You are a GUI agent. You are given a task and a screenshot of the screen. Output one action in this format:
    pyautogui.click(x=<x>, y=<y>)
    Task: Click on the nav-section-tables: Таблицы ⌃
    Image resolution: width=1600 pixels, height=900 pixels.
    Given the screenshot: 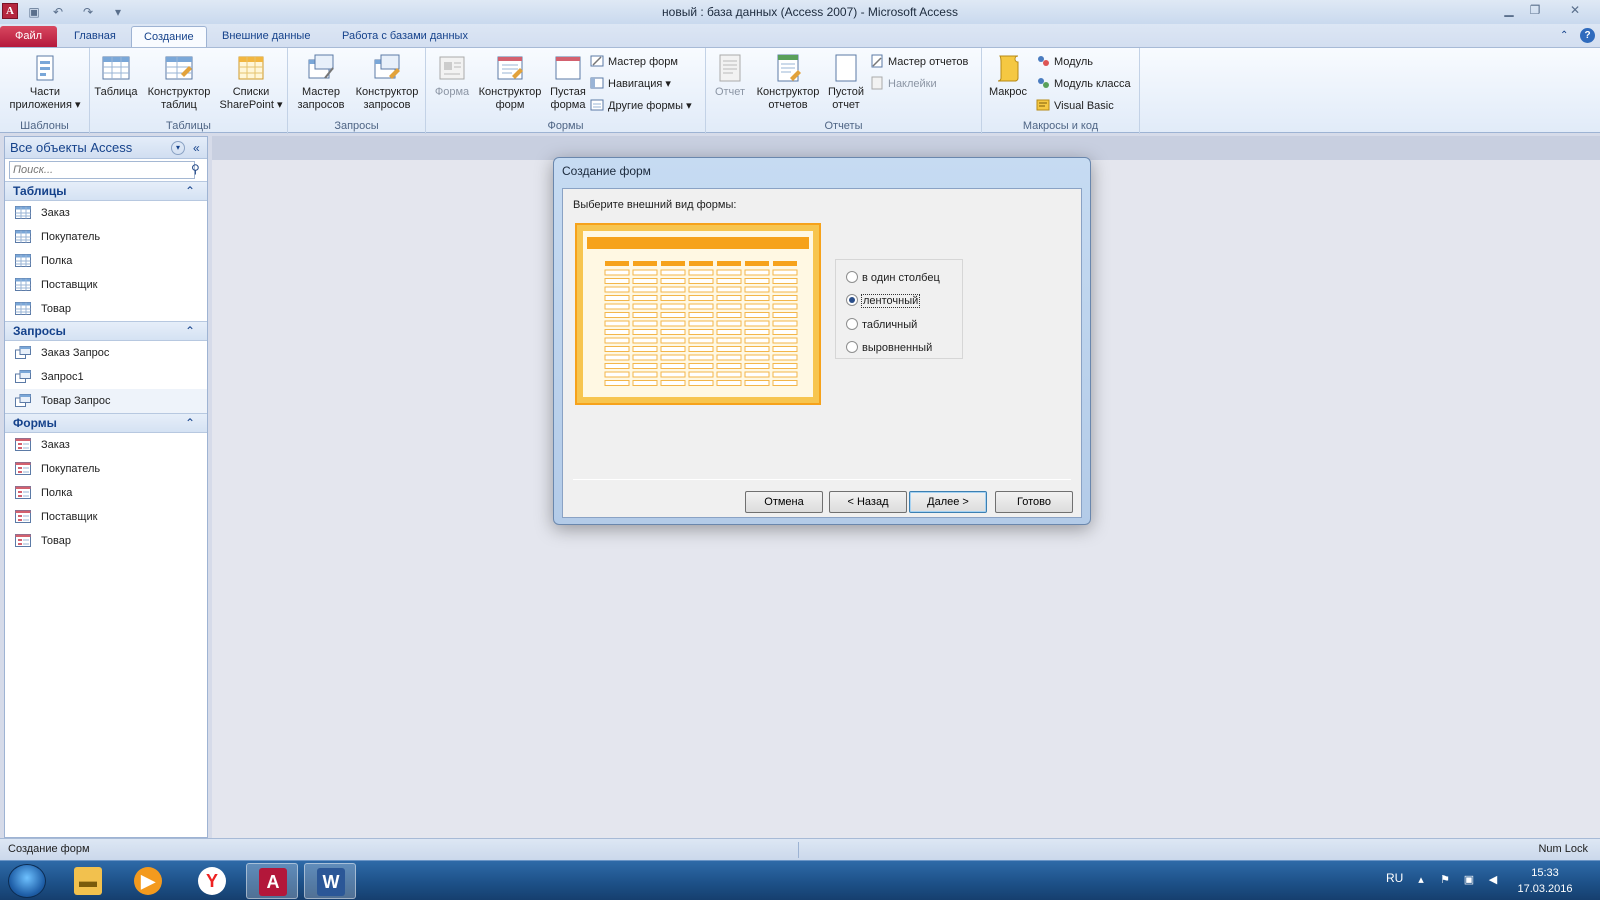 What is the action you would take?
    pyautogui.click(x=106, y=191)
    